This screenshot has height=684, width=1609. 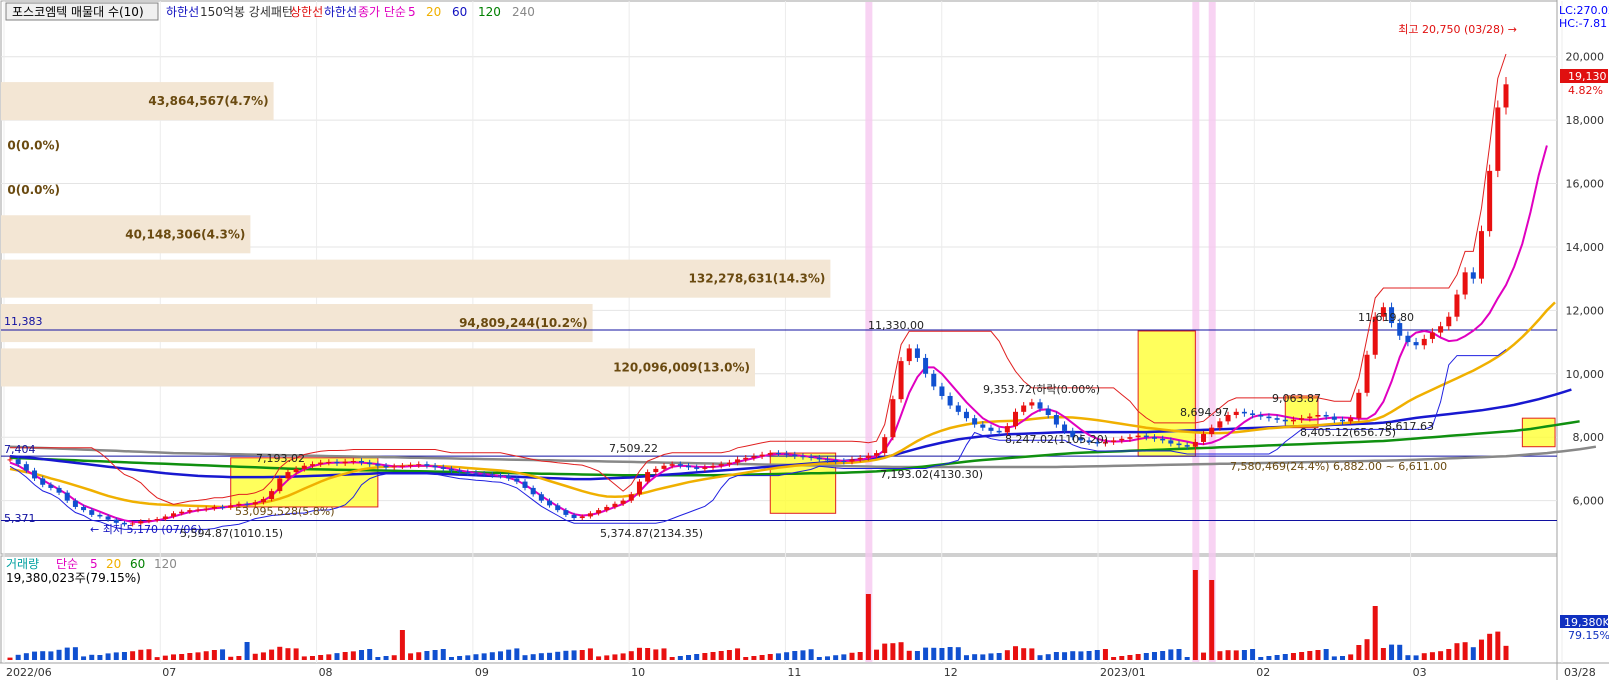 I want to click on profile-mix-label: 7,580,469(24.4%) 6,882.00 ~ 6,611.00, so click(x=1338, y=466).